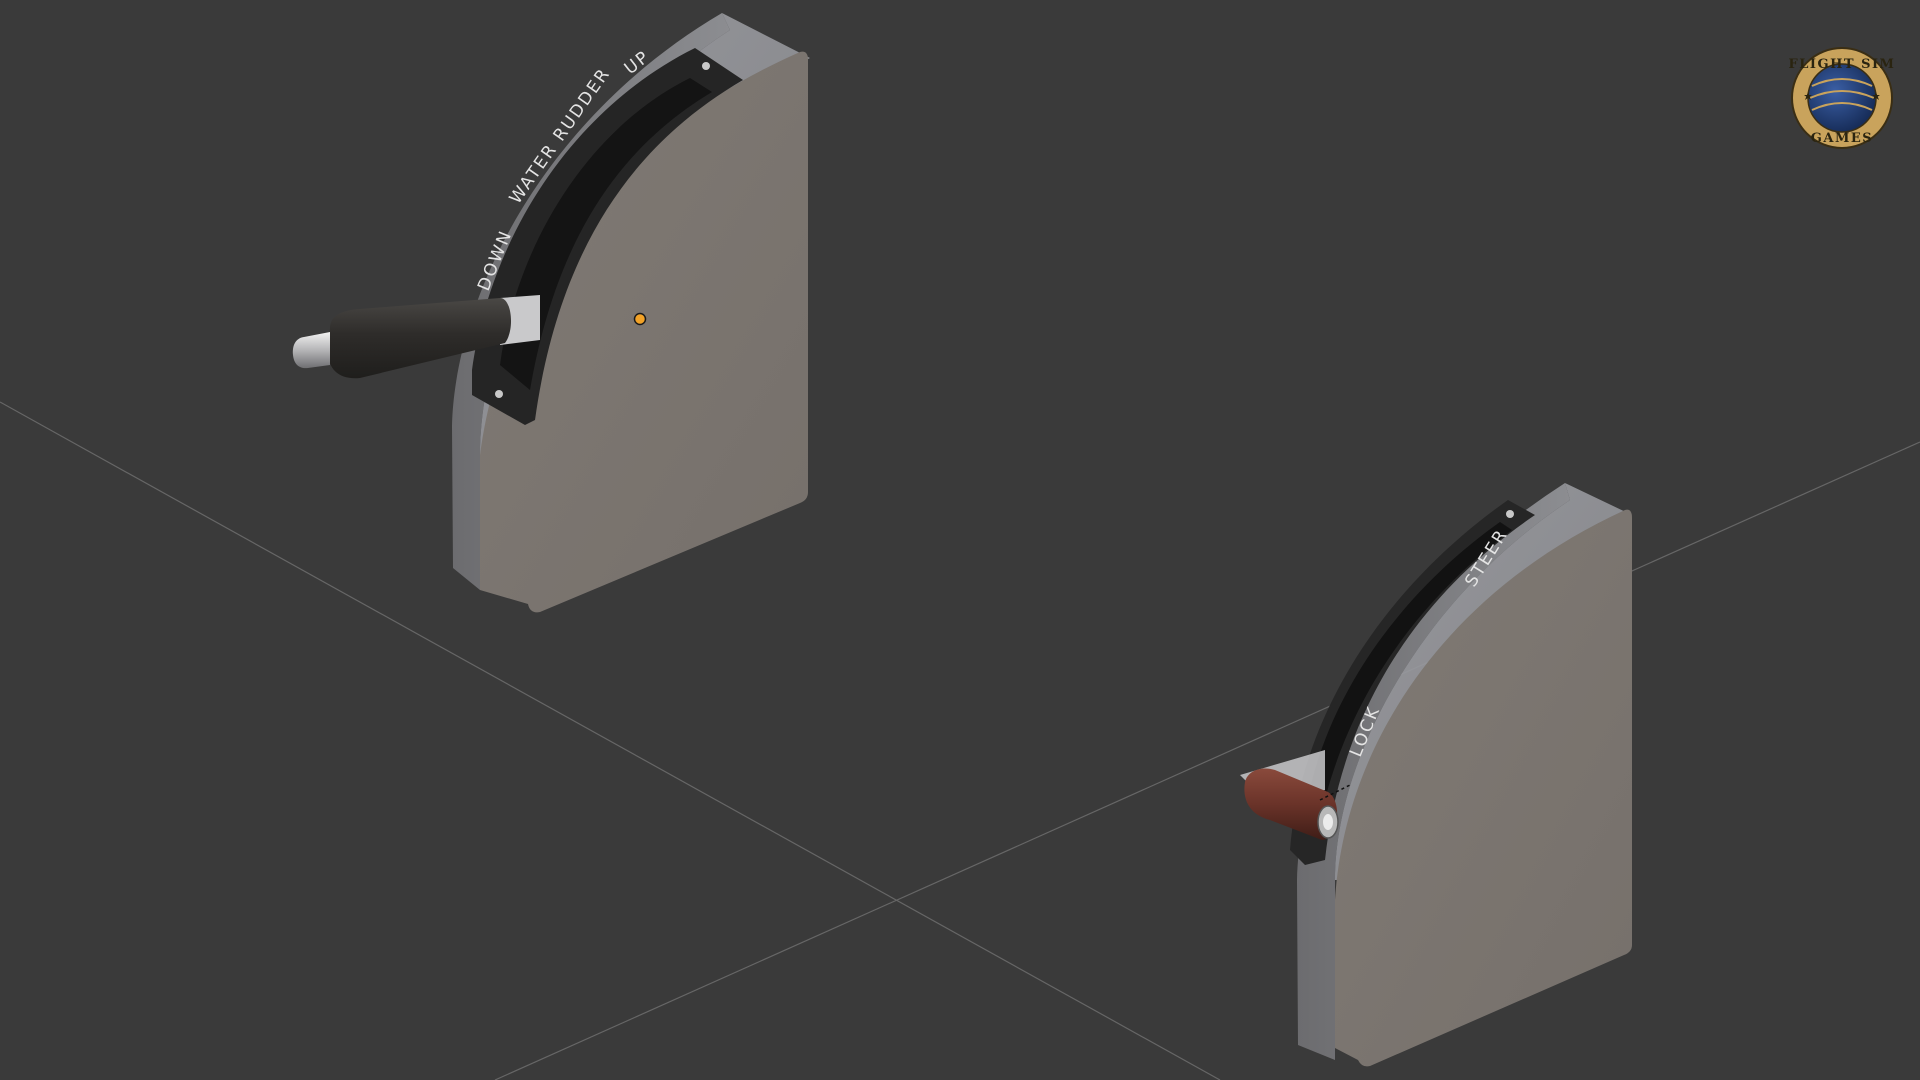 The image size is (1920, 1080). I want to click on lever2-end-cap-center, so click(1328, 822).